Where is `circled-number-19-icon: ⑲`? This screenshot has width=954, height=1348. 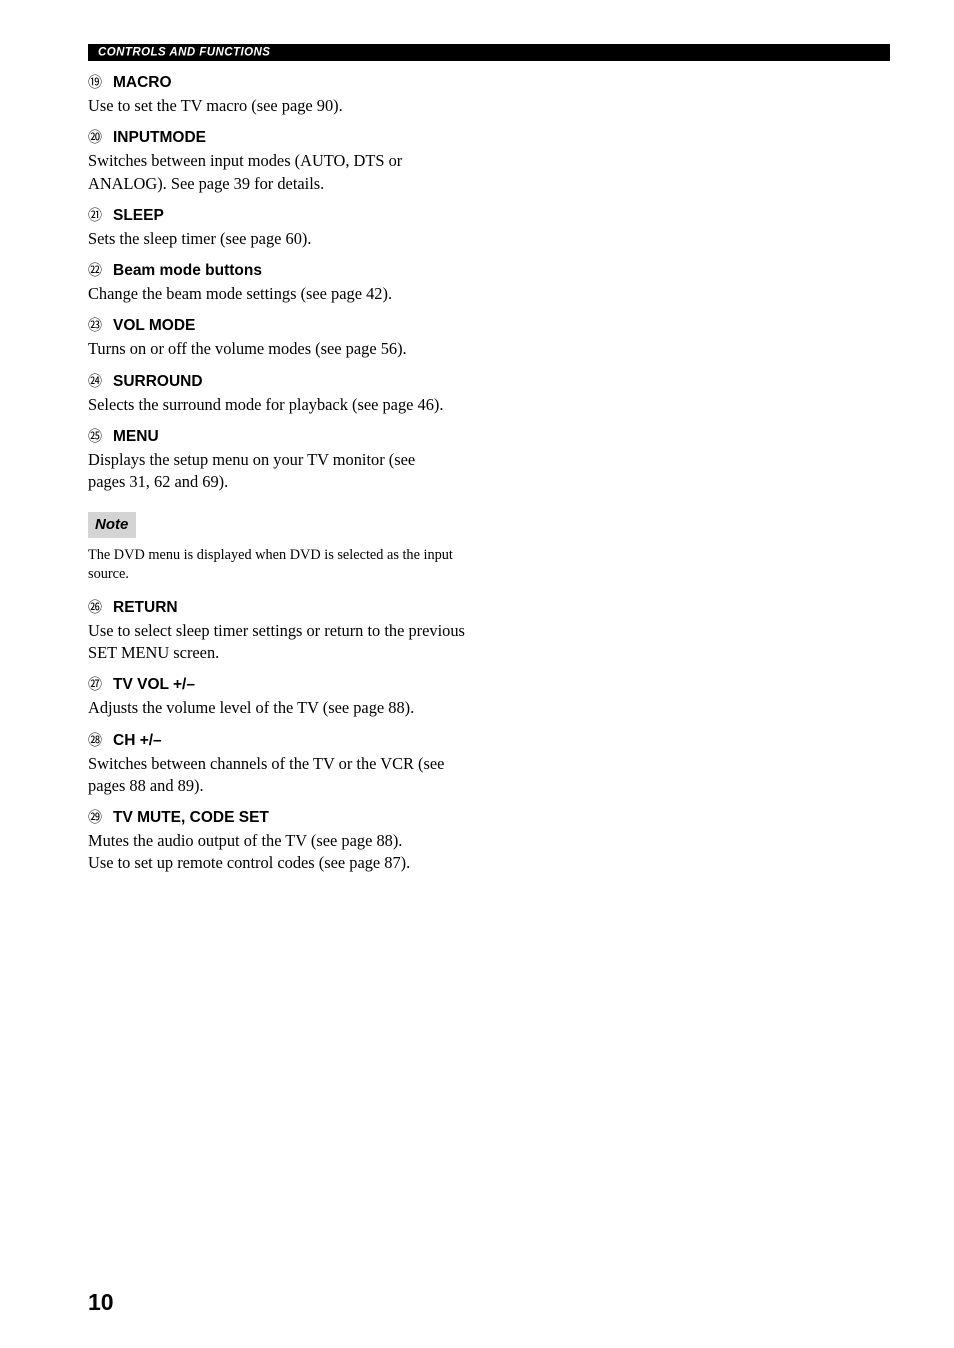
circled-number-19-icon: ⑲ is located at coordinates (95, 83).